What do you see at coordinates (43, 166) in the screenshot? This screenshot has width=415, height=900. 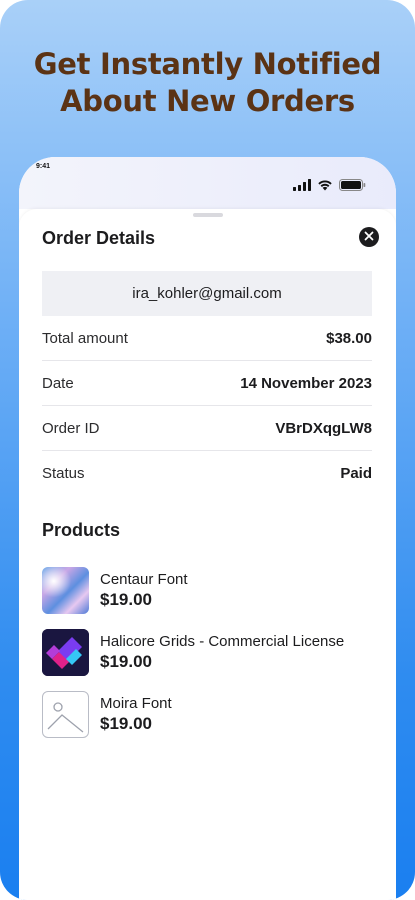 I see `status-time: 9:41` at bounding box center [43, 166].